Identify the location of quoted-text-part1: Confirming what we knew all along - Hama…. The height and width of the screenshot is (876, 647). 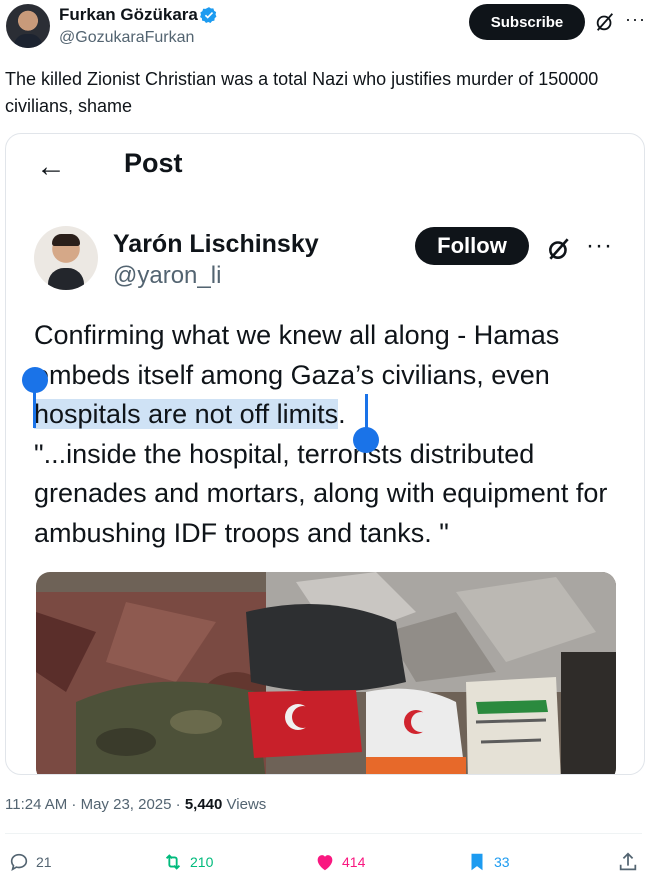
(297, 355).